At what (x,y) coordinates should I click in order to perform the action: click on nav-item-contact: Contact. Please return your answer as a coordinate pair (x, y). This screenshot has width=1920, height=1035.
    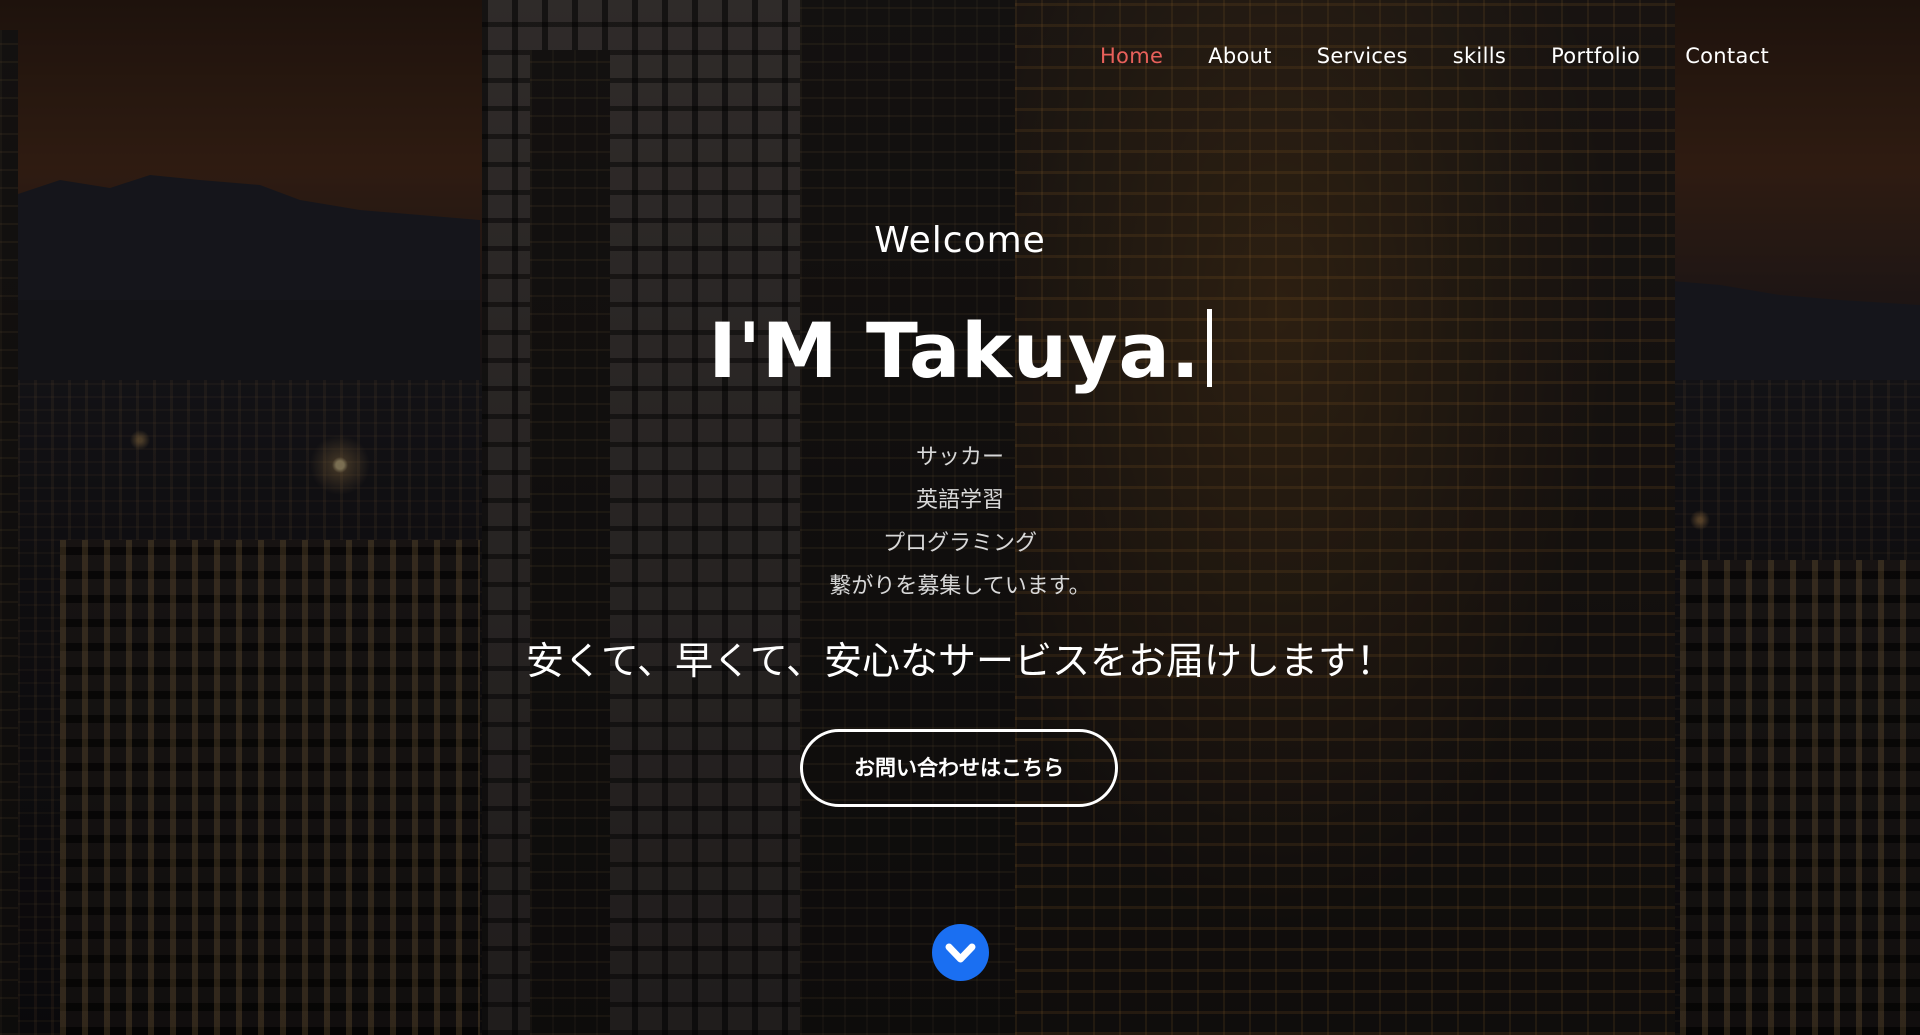
    Looking at the image, I should click on (1727, 56).